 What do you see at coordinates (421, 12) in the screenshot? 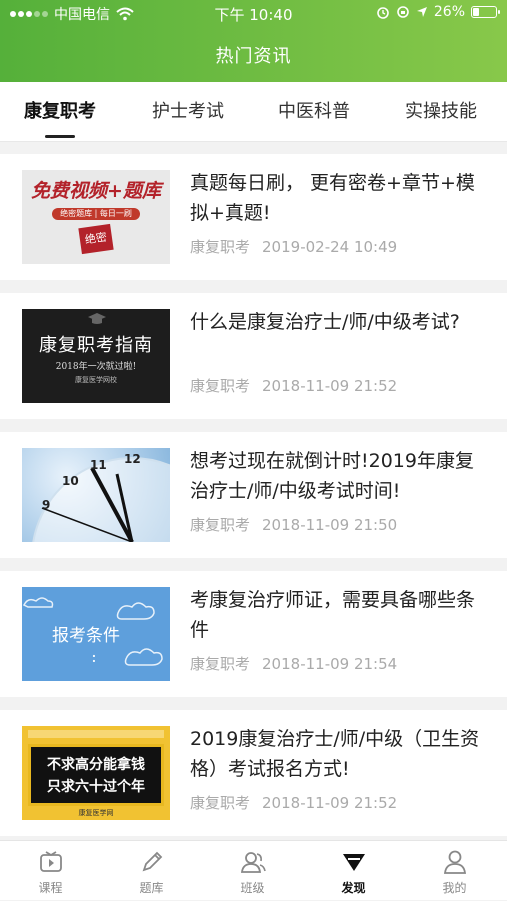
I see `location-icon` at bounding box center [421, 12].